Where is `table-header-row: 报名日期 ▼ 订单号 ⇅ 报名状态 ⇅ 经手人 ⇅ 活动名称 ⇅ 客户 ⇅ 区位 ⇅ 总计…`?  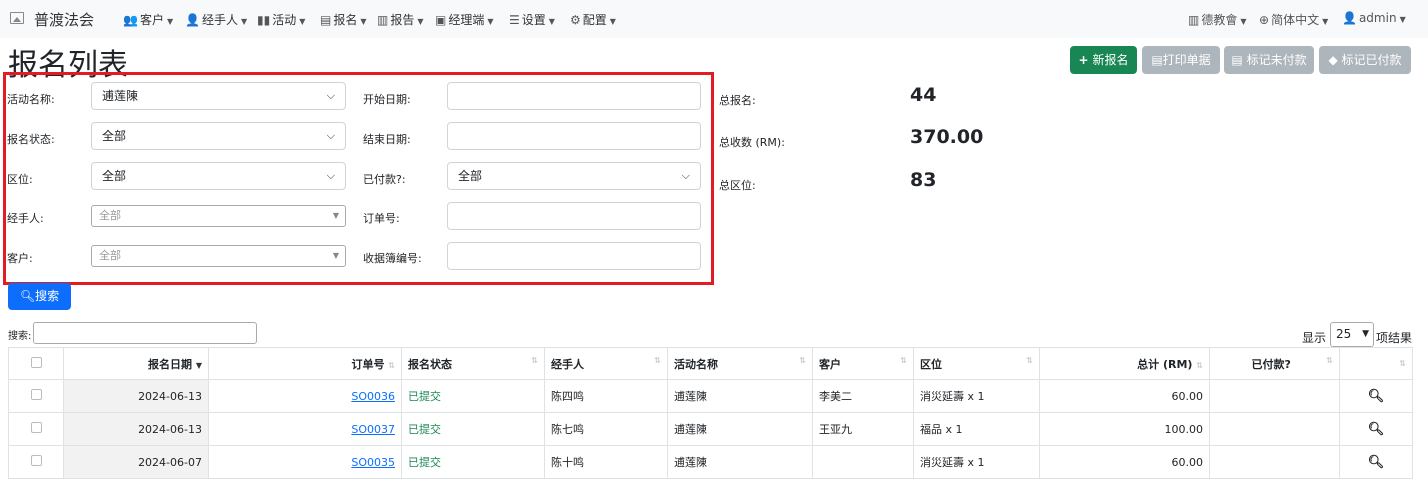 table-header-row: 报名日期 ▼ 订单号 ⇅ 报名状态 ⇅ 经手人 ⇅ 活动名称 ⇅ 客户 ⇅ 区位 ⇅ 总计… is located at coordinates (710, 363).